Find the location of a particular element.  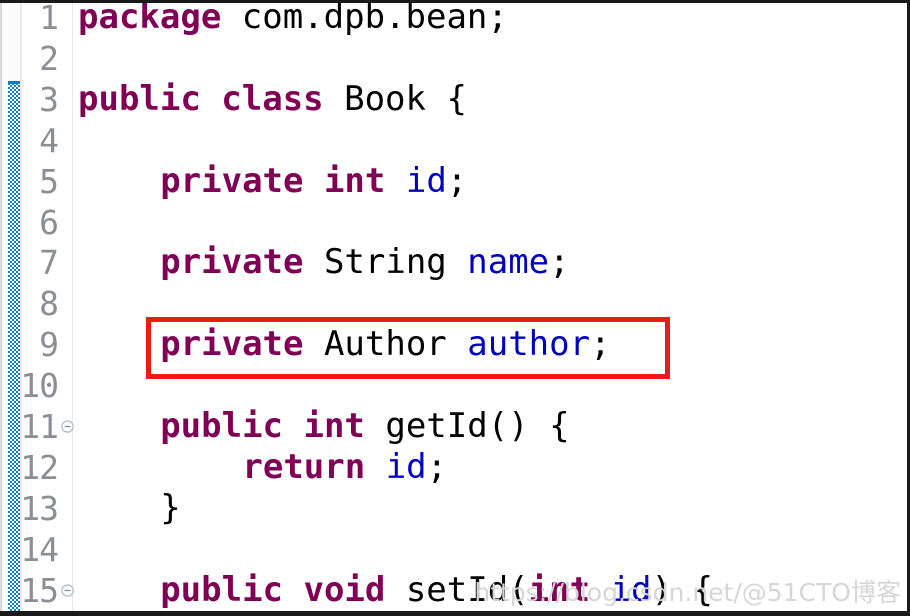

line-number: 1 is located at coordinates (49, 18).